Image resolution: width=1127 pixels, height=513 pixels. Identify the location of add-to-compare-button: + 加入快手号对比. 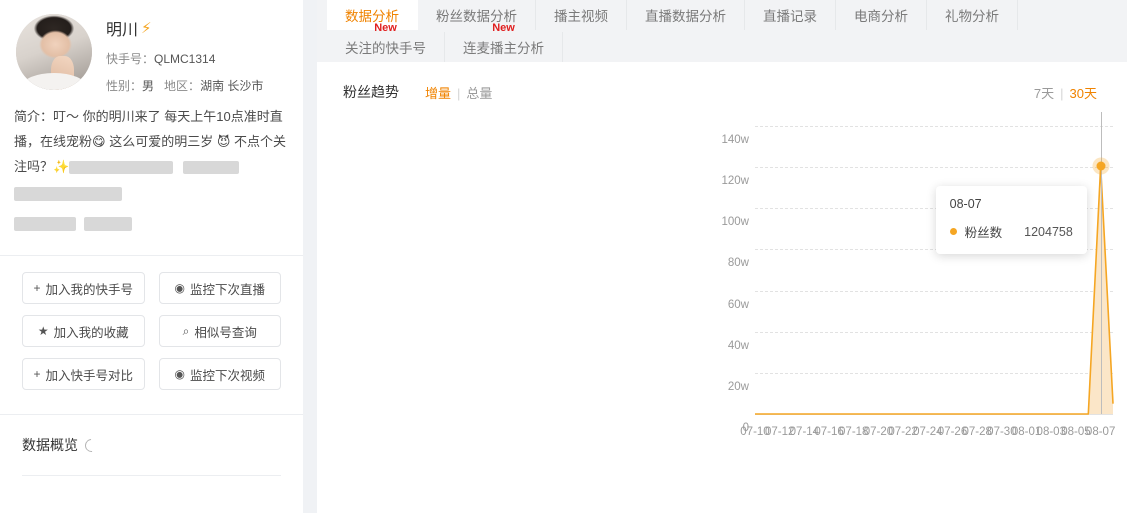
(83, 374).